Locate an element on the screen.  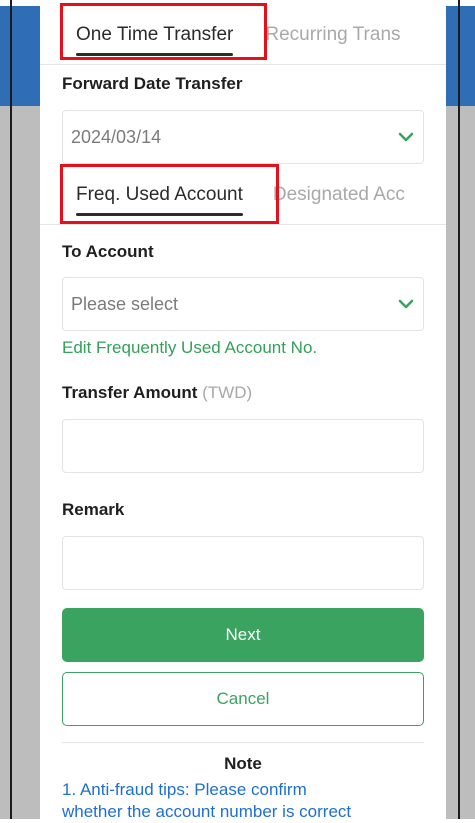
overlay-right is located at coordinates (460, 462).